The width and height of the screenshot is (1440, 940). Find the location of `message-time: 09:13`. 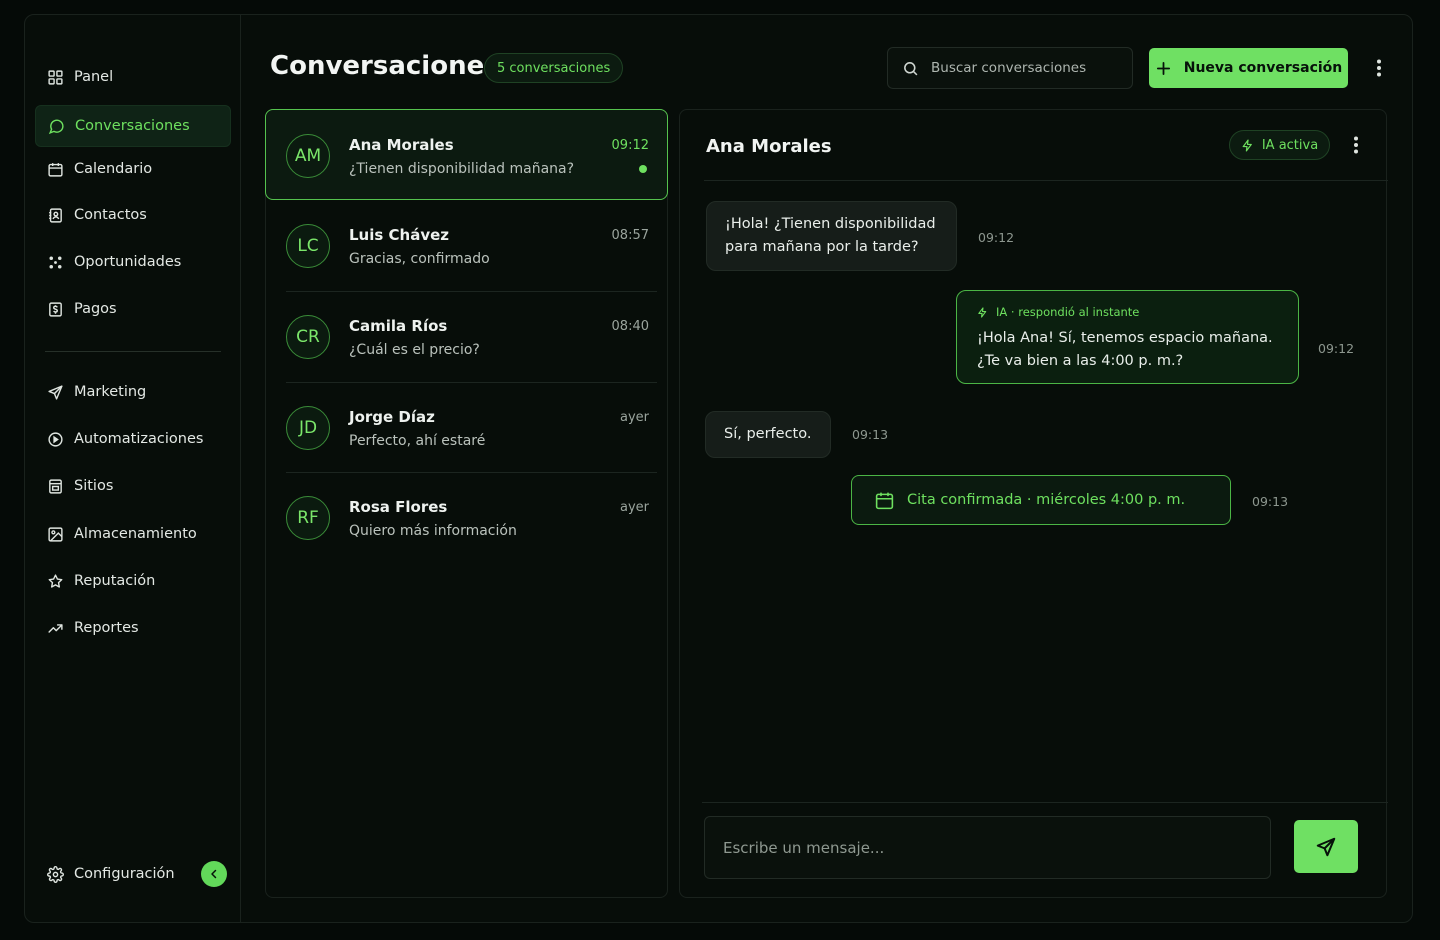

message-time: 09:13 is located at coordinates (870, 434).